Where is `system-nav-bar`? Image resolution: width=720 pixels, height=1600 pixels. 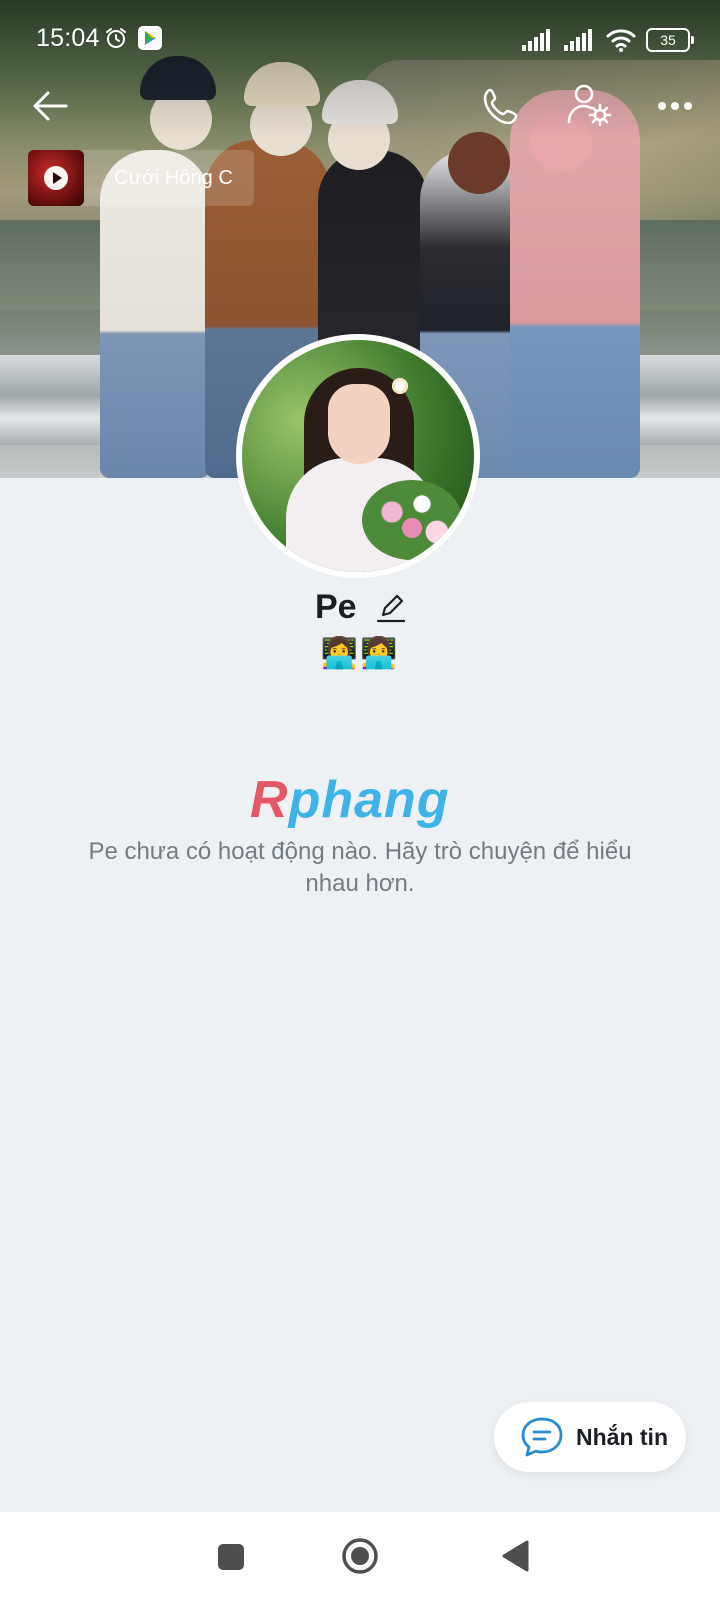 system-nav-bar is located at coordinates (360, 1556).